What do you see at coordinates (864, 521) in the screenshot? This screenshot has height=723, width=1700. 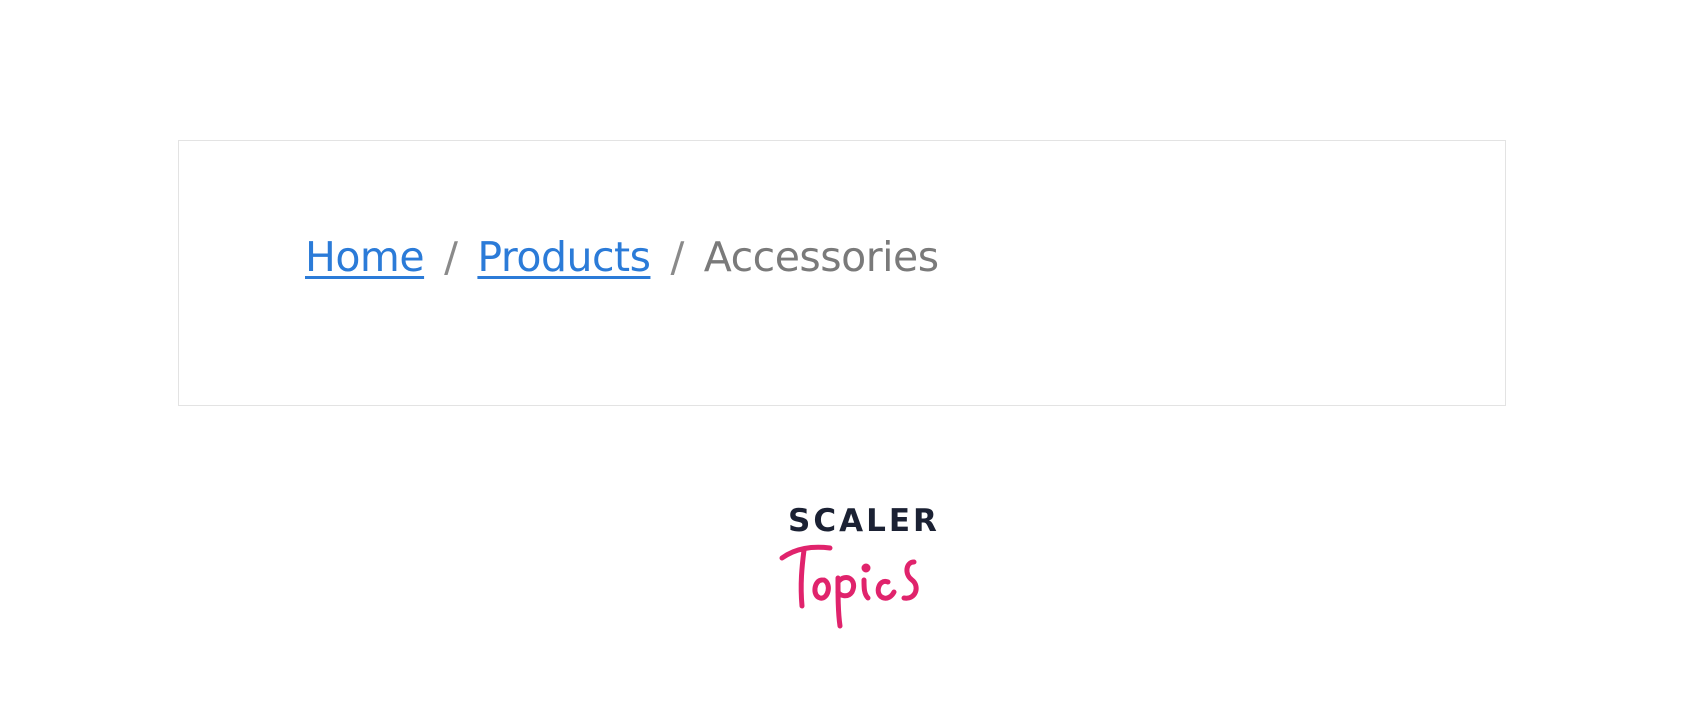 I see `logo-wordmark-scaler: SCALER` at bounding box center [864, 521].